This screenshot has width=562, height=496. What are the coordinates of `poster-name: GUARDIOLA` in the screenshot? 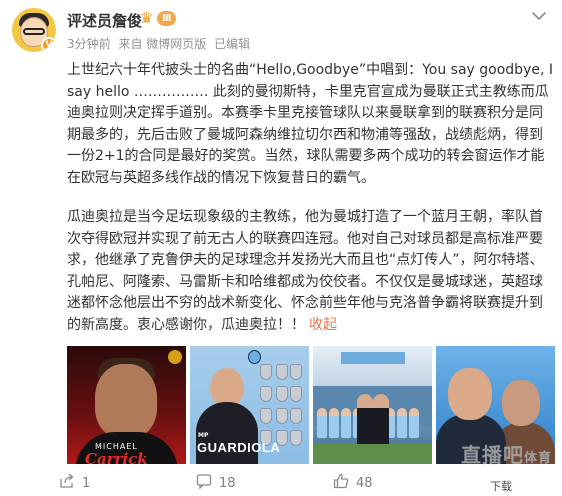 It's located at (239, 447).